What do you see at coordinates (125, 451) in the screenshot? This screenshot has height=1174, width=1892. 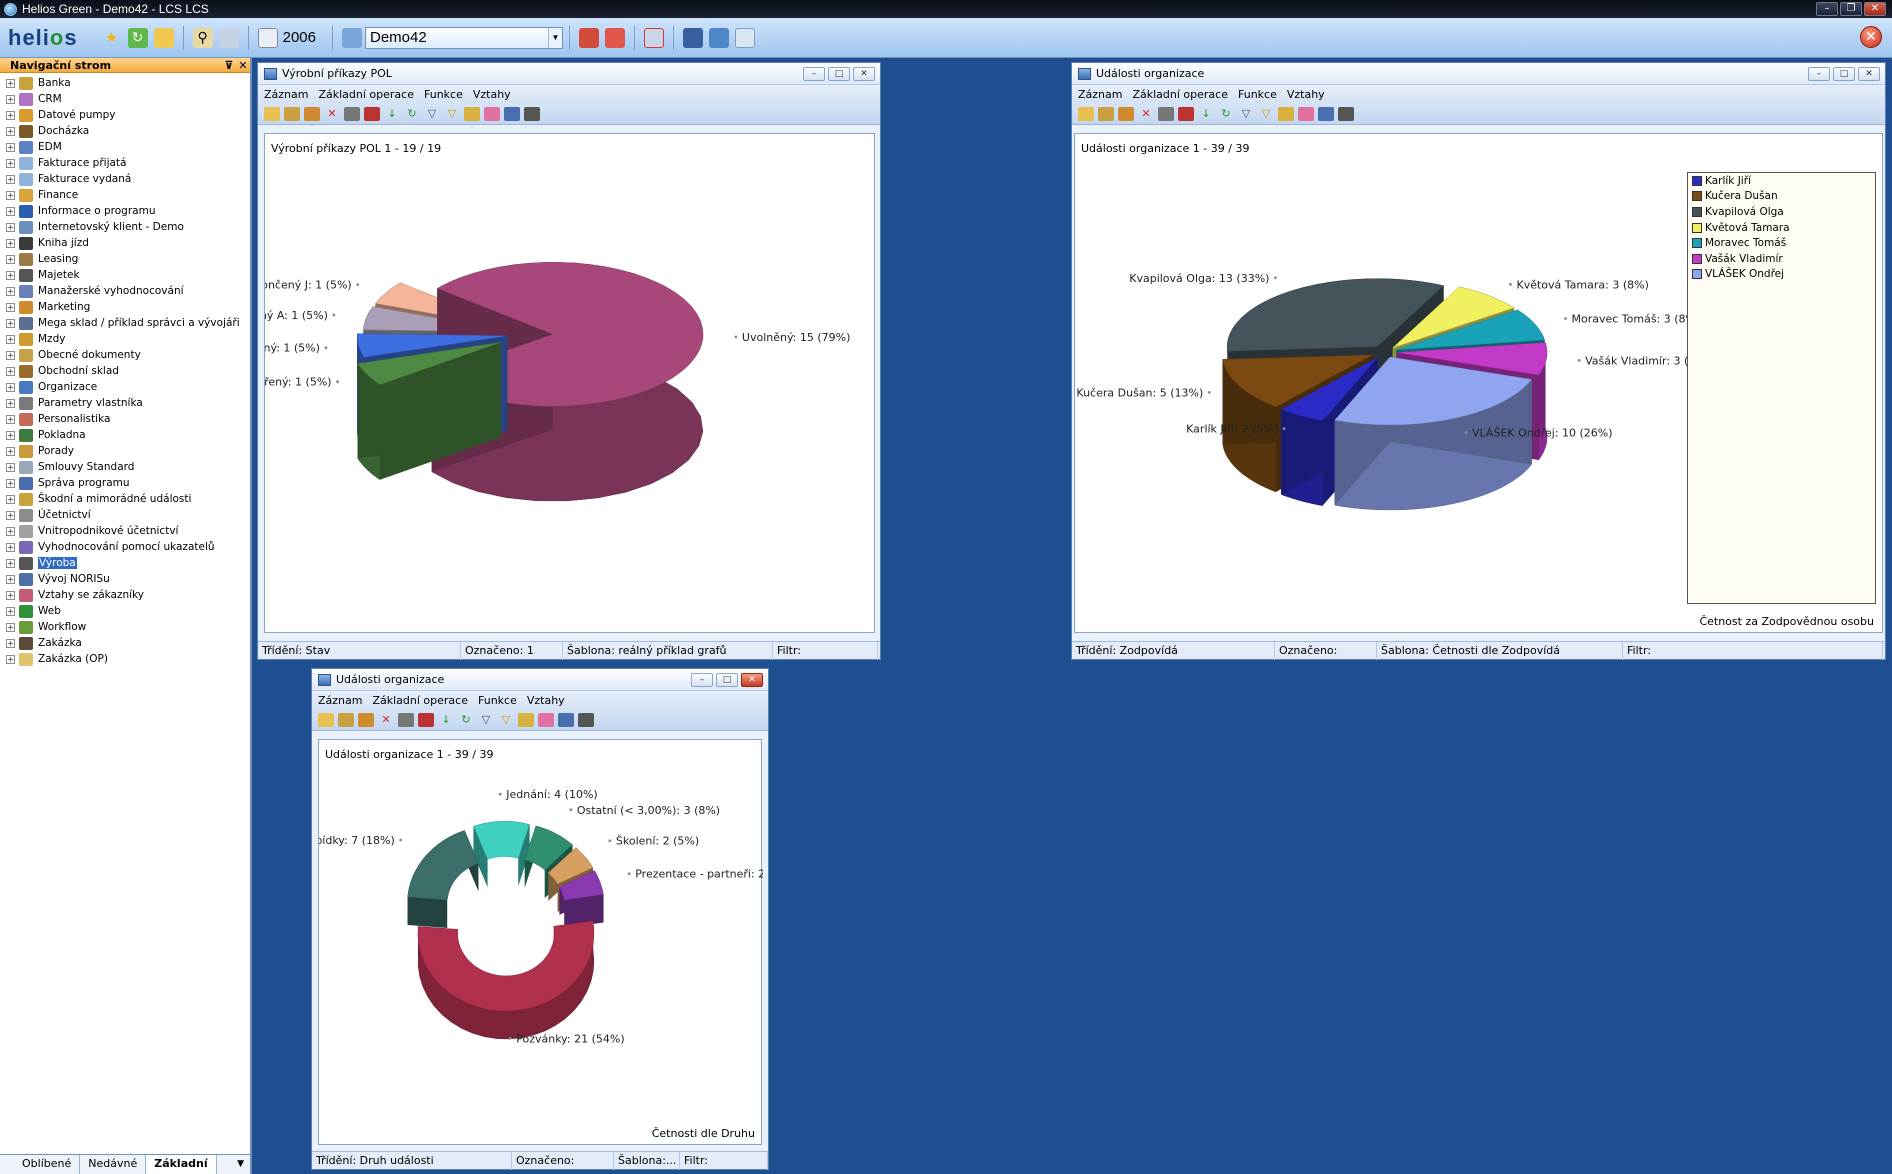 I see `tree-item: + Porady` at bounding box center [125, 451].